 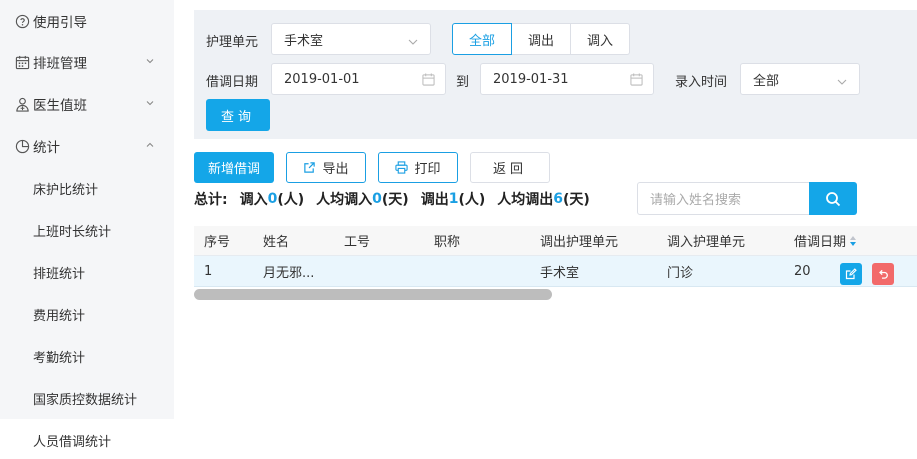 What do you see at coordinates (234, 167) in the screenshot?
I see `add-secondment-button: 新增借调` at bounding box center [234, 167].